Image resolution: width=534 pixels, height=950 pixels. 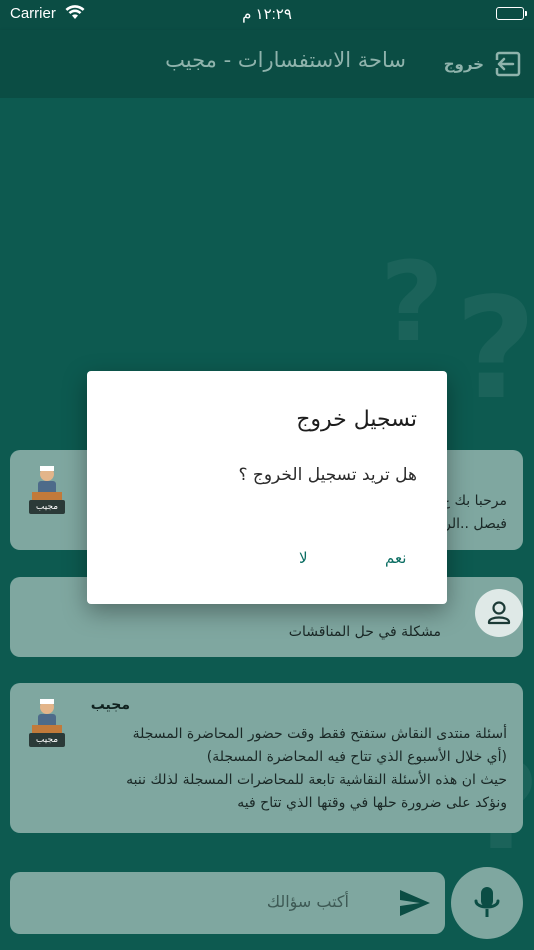 What do you see at coordinates (327, 475) in the screenshot?
I see `dialog-message: هل تريد تسجيل الخروج ؟` at bounding box center [327, 475].